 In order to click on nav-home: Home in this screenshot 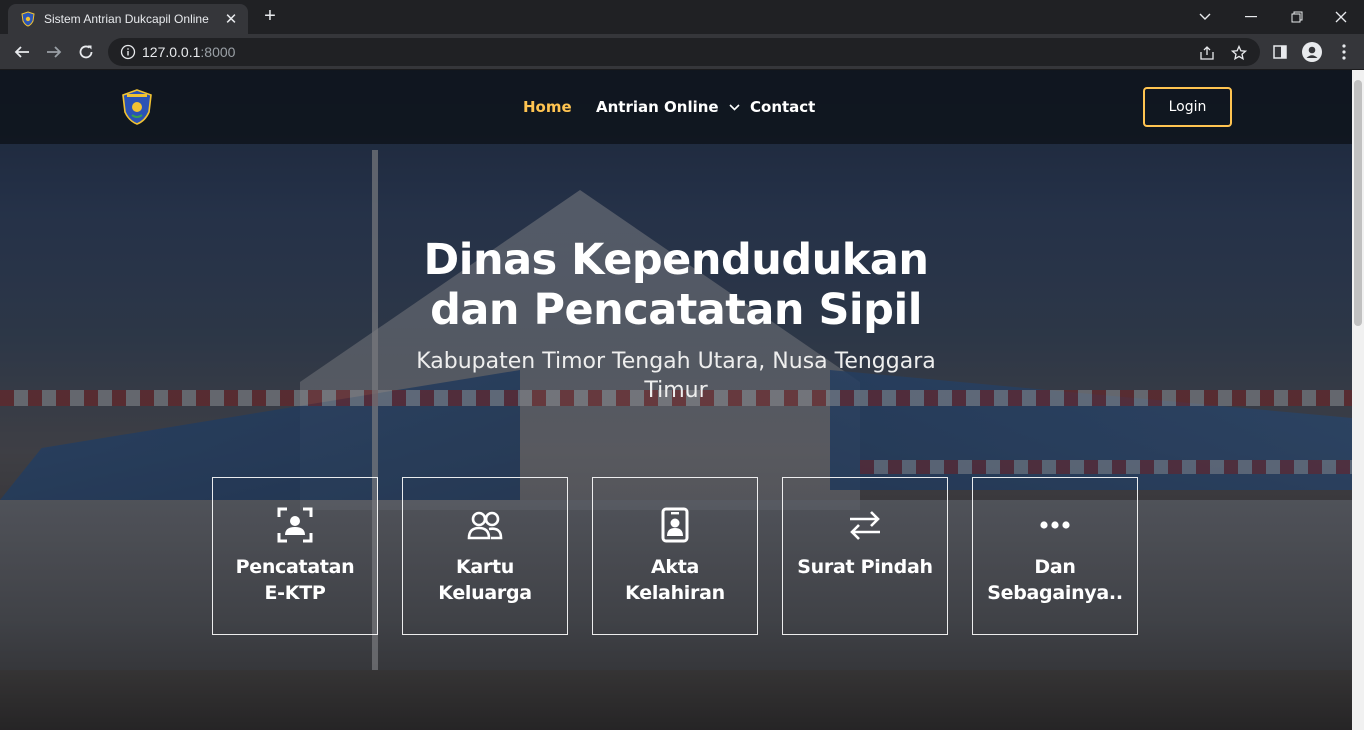, I will do `click(547, 107)`.